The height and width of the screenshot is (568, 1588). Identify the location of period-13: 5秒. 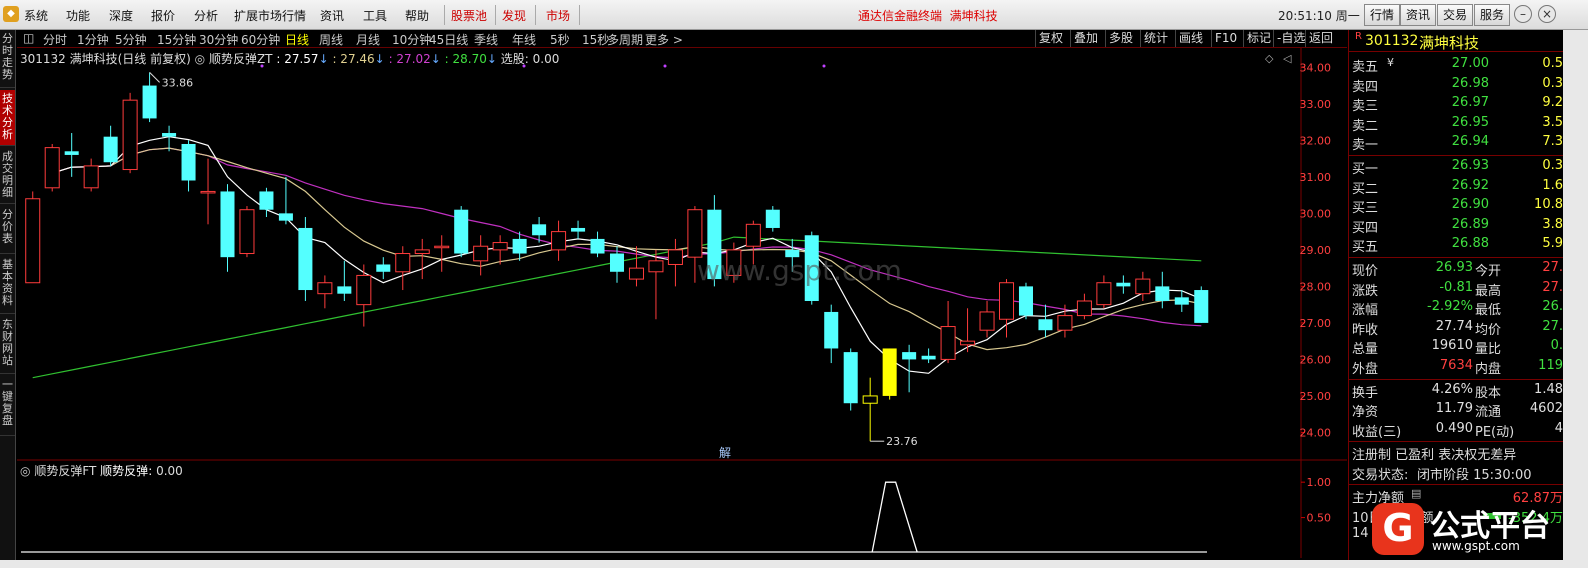
(560, 39).